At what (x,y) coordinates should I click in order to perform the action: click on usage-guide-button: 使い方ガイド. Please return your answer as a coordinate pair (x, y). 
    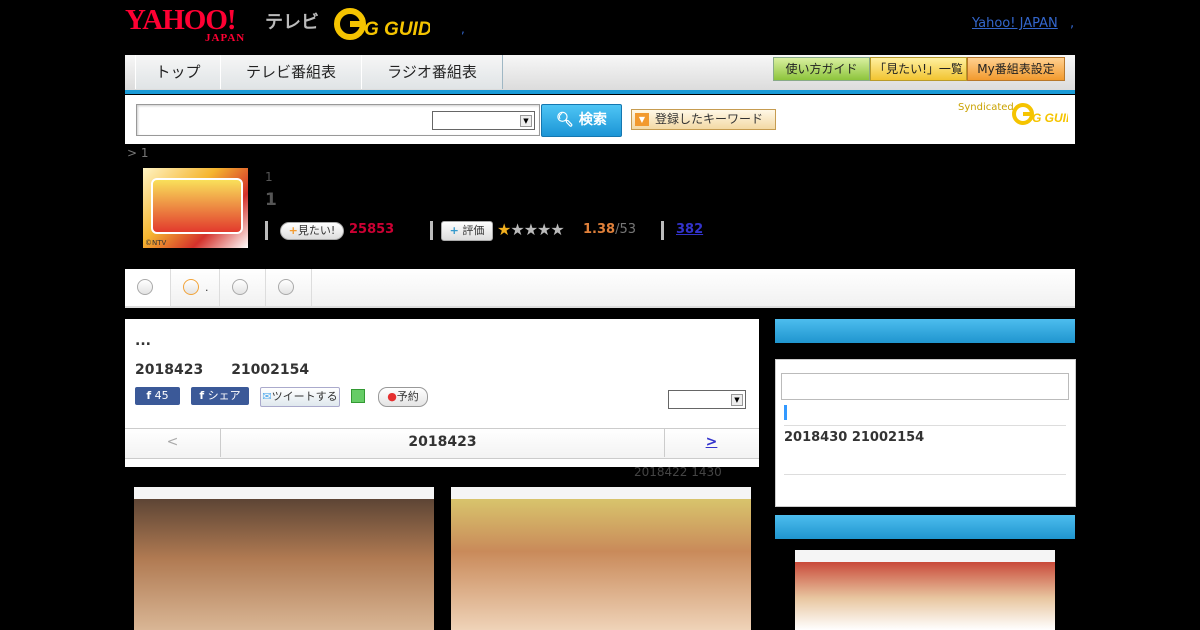
    Looking at the image, I should click on (821, 69).